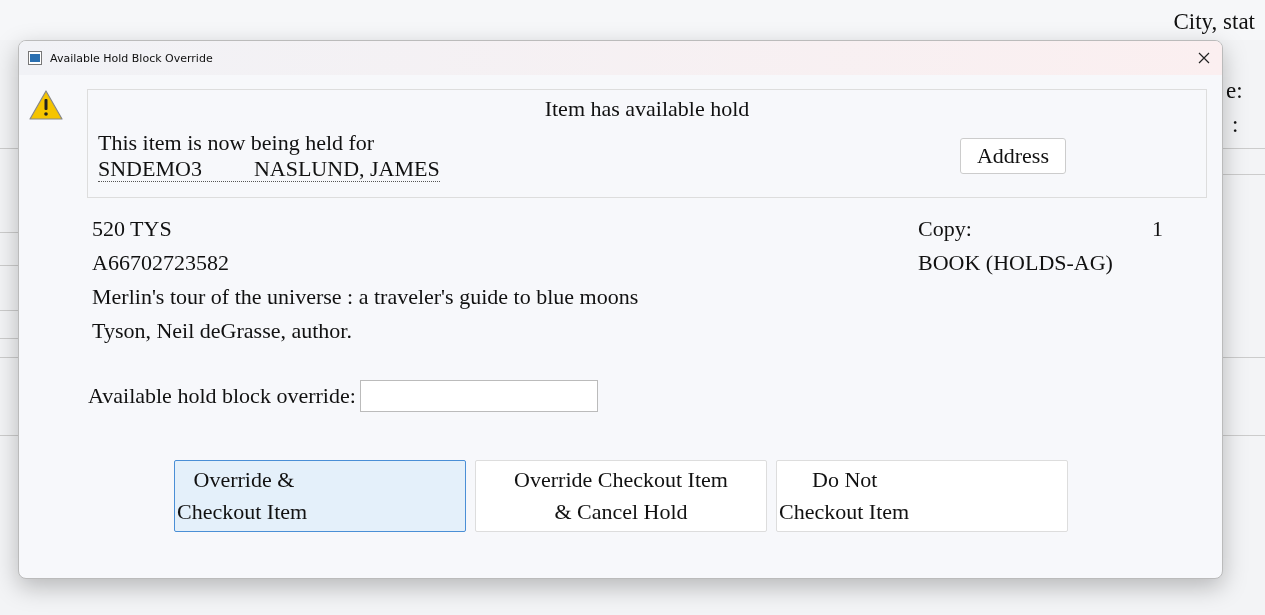 This screenshot has height=615, width=1265. What do you see at coordinates (46, 105) in the screenshot?
I see `warning-icon` at bounding box center [46, 105].